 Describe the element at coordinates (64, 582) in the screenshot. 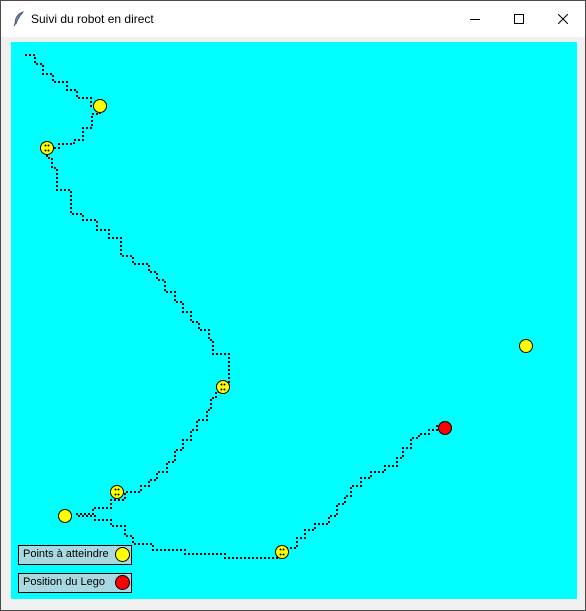

I see `legend-robot-label: Position du Lego` at that location.